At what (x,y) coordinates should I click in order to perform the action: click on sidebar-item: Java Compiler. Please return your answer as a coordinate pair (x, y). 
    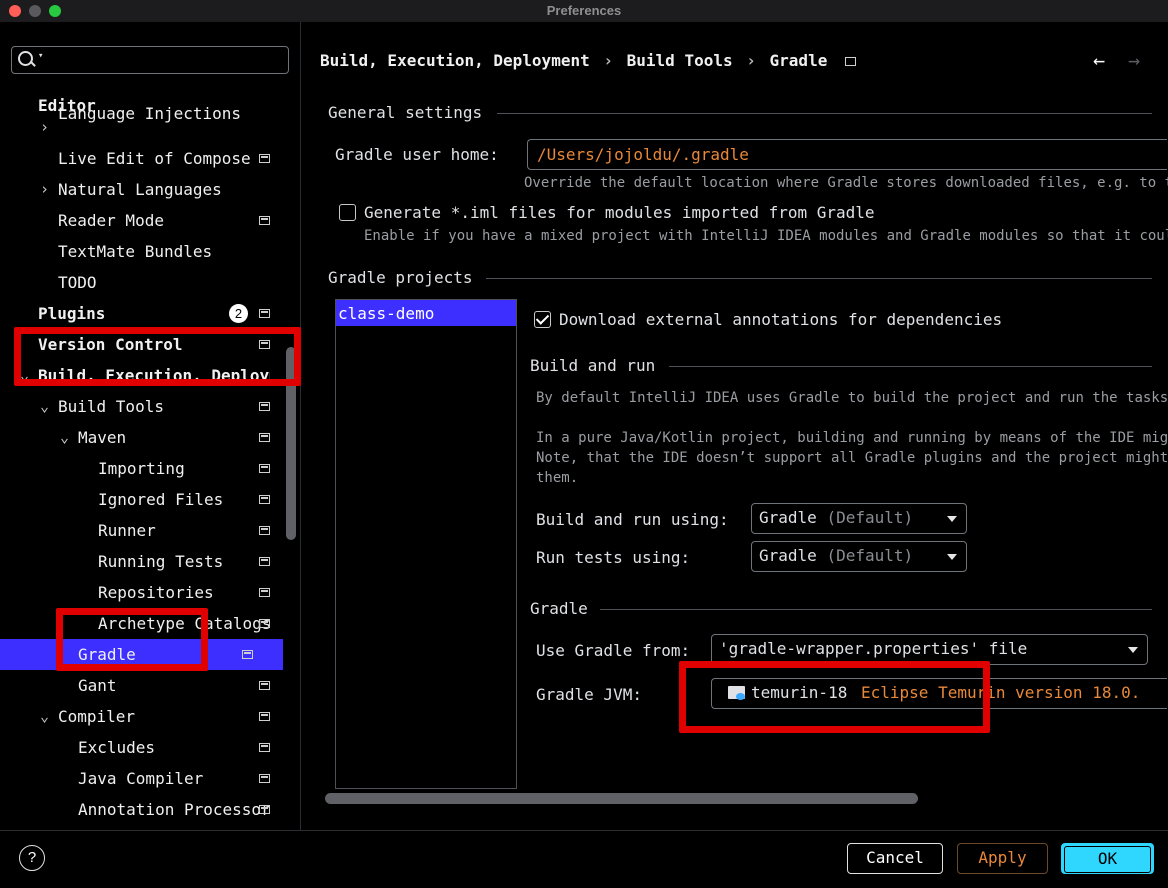
    Looking at the image, I should click on (150, 778).